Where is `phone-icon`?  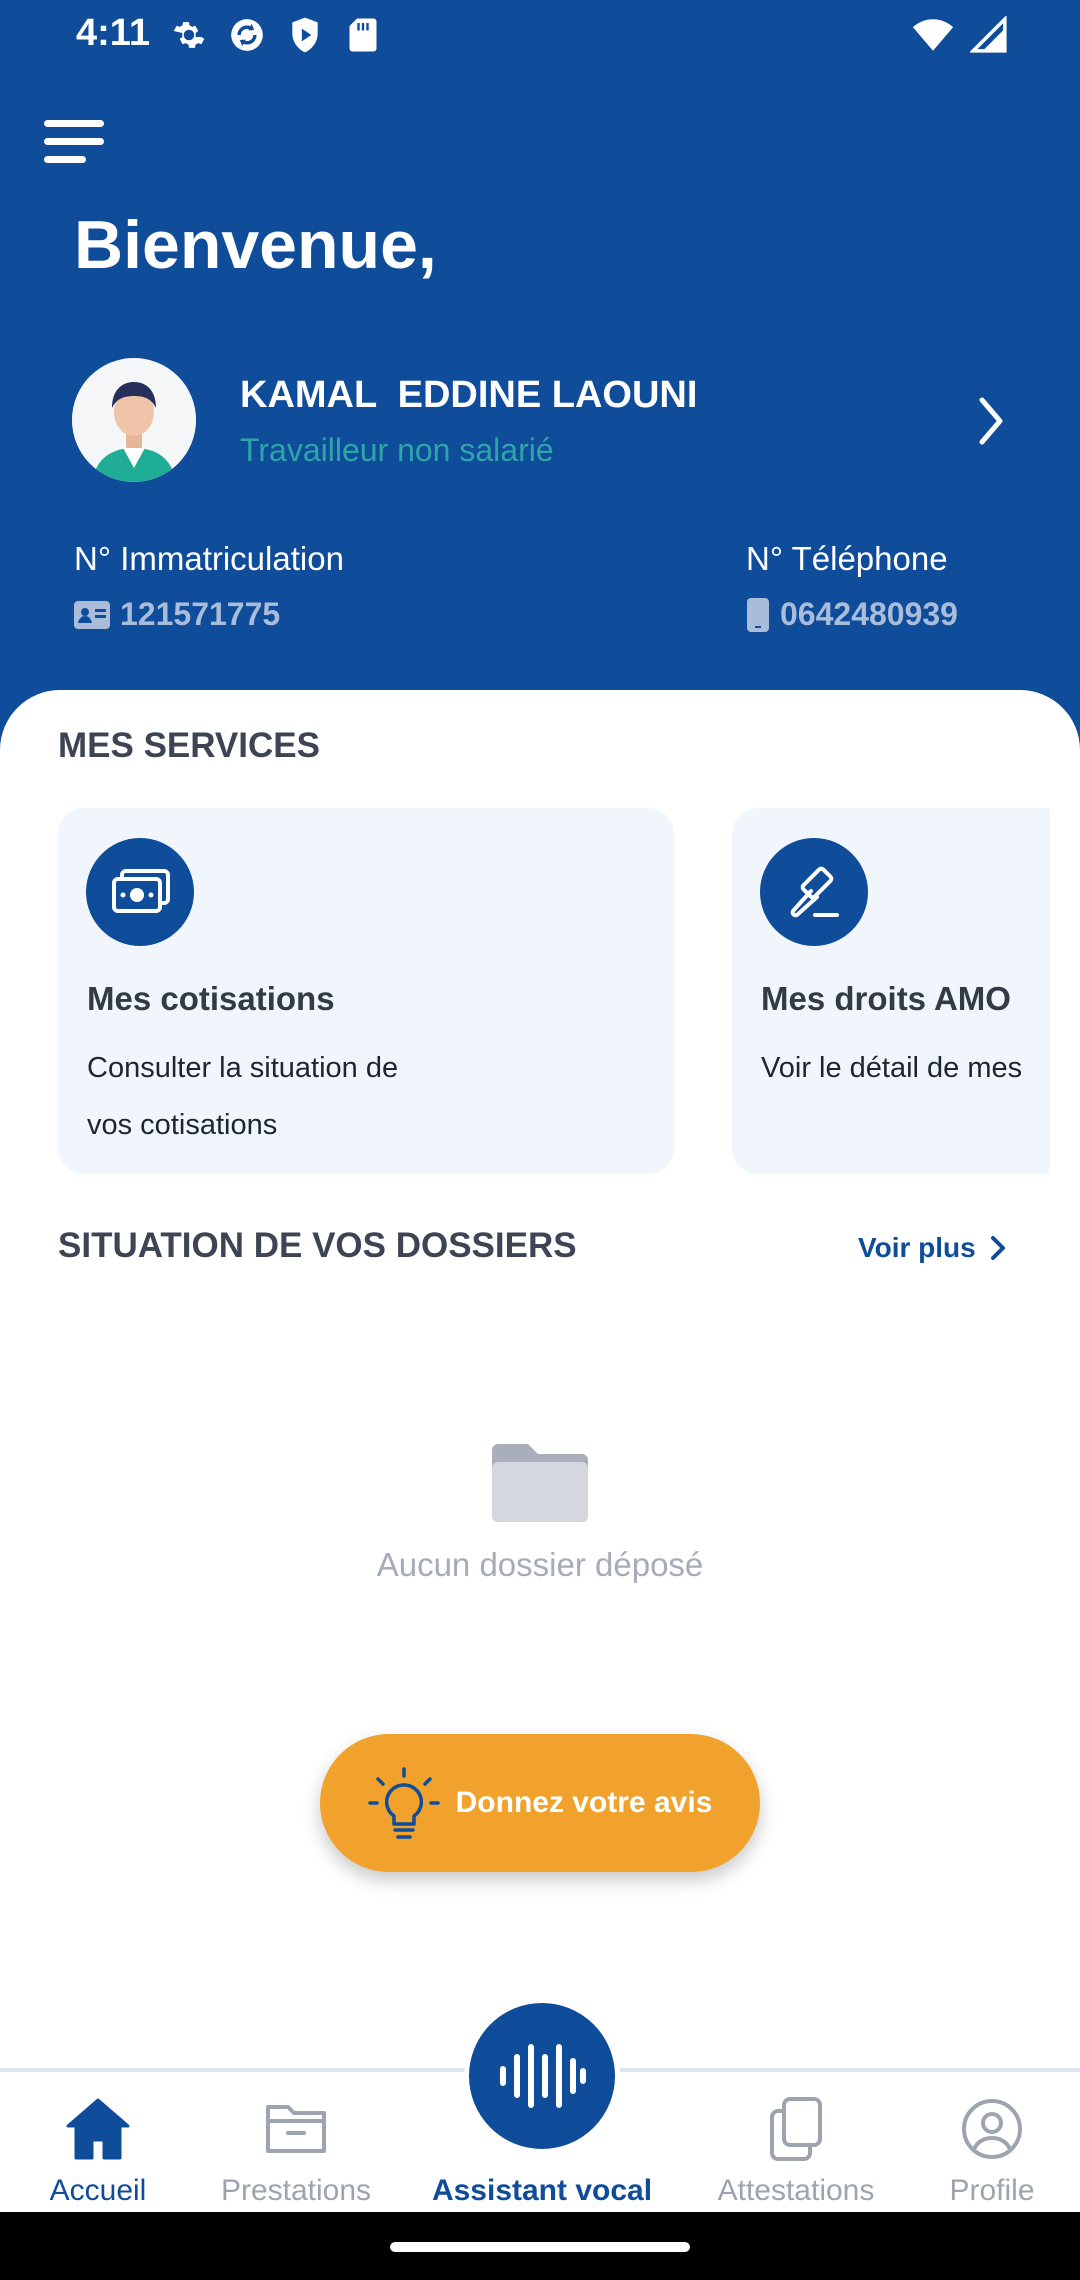 phone-icon is located at coordinates (758, 614).